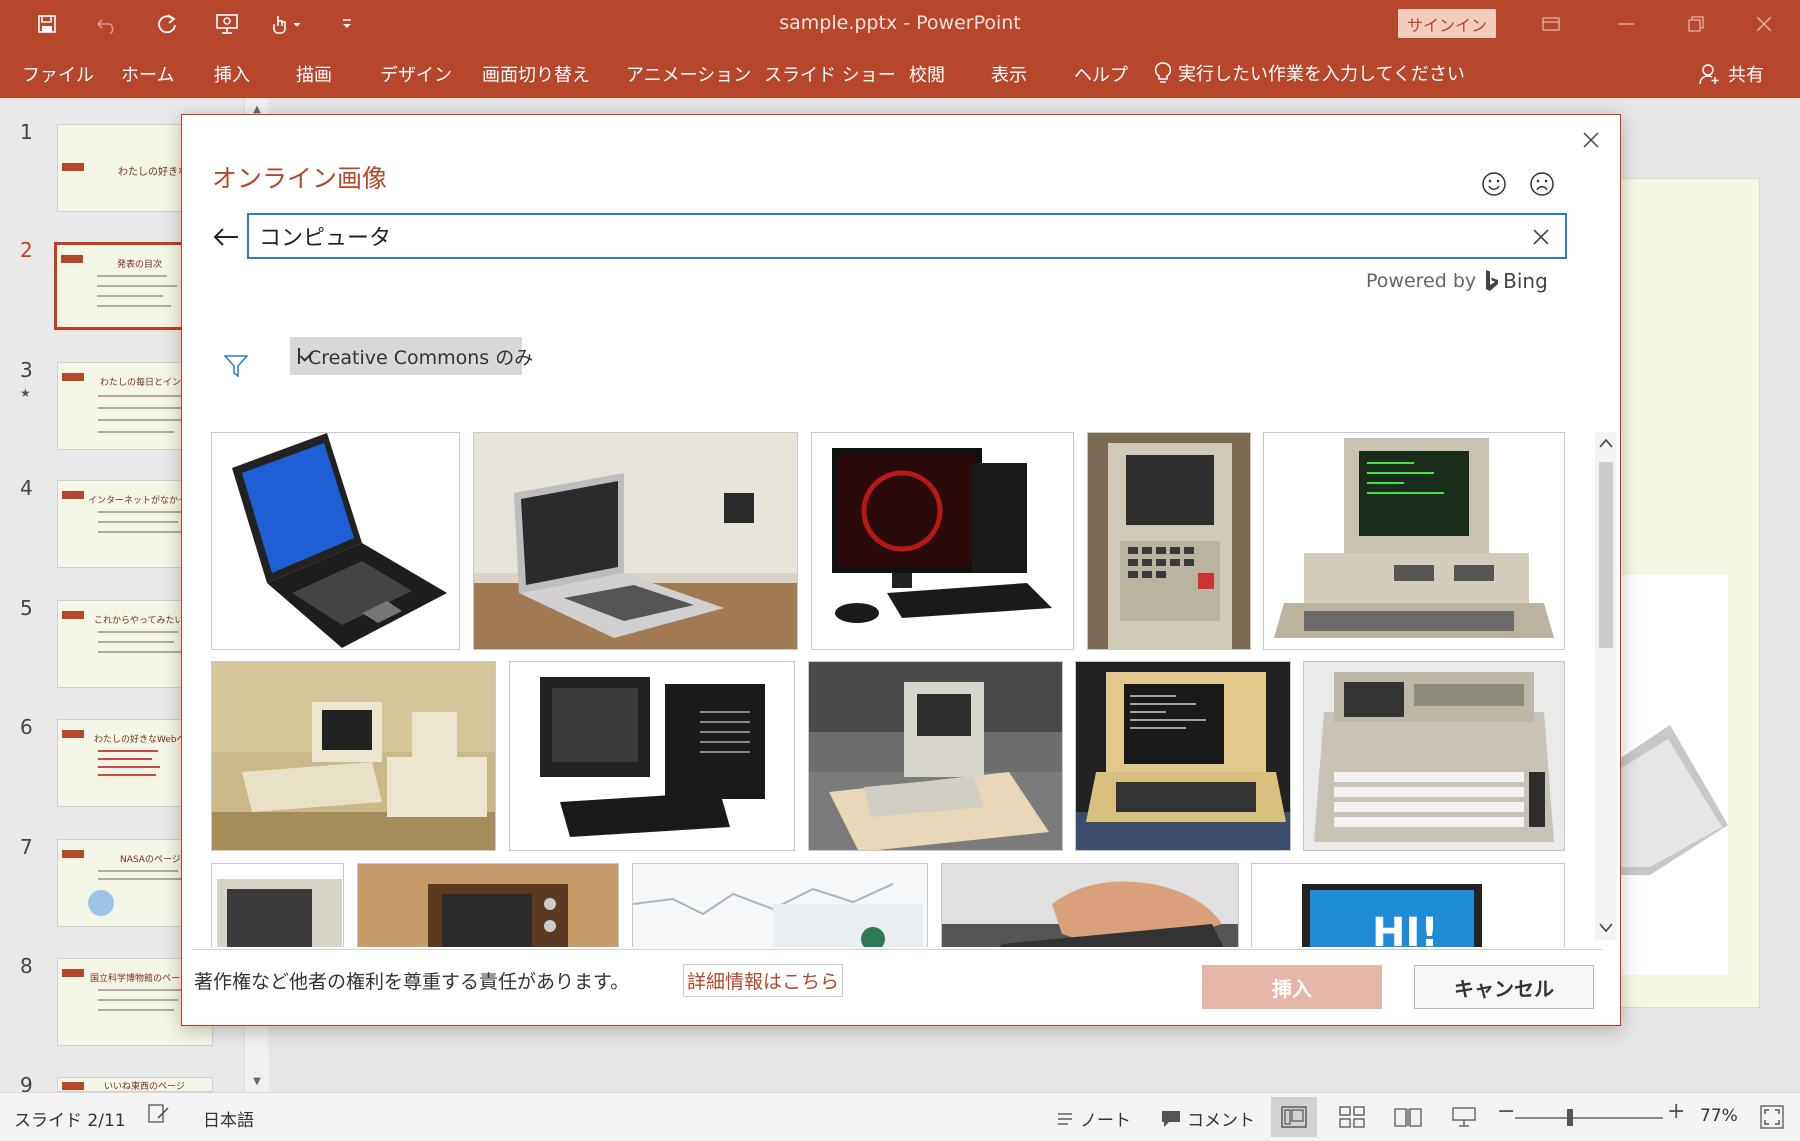 The image size is (1800, 1141). I want to click on tab-transitions: 画面切り替え, so click(536, 74).